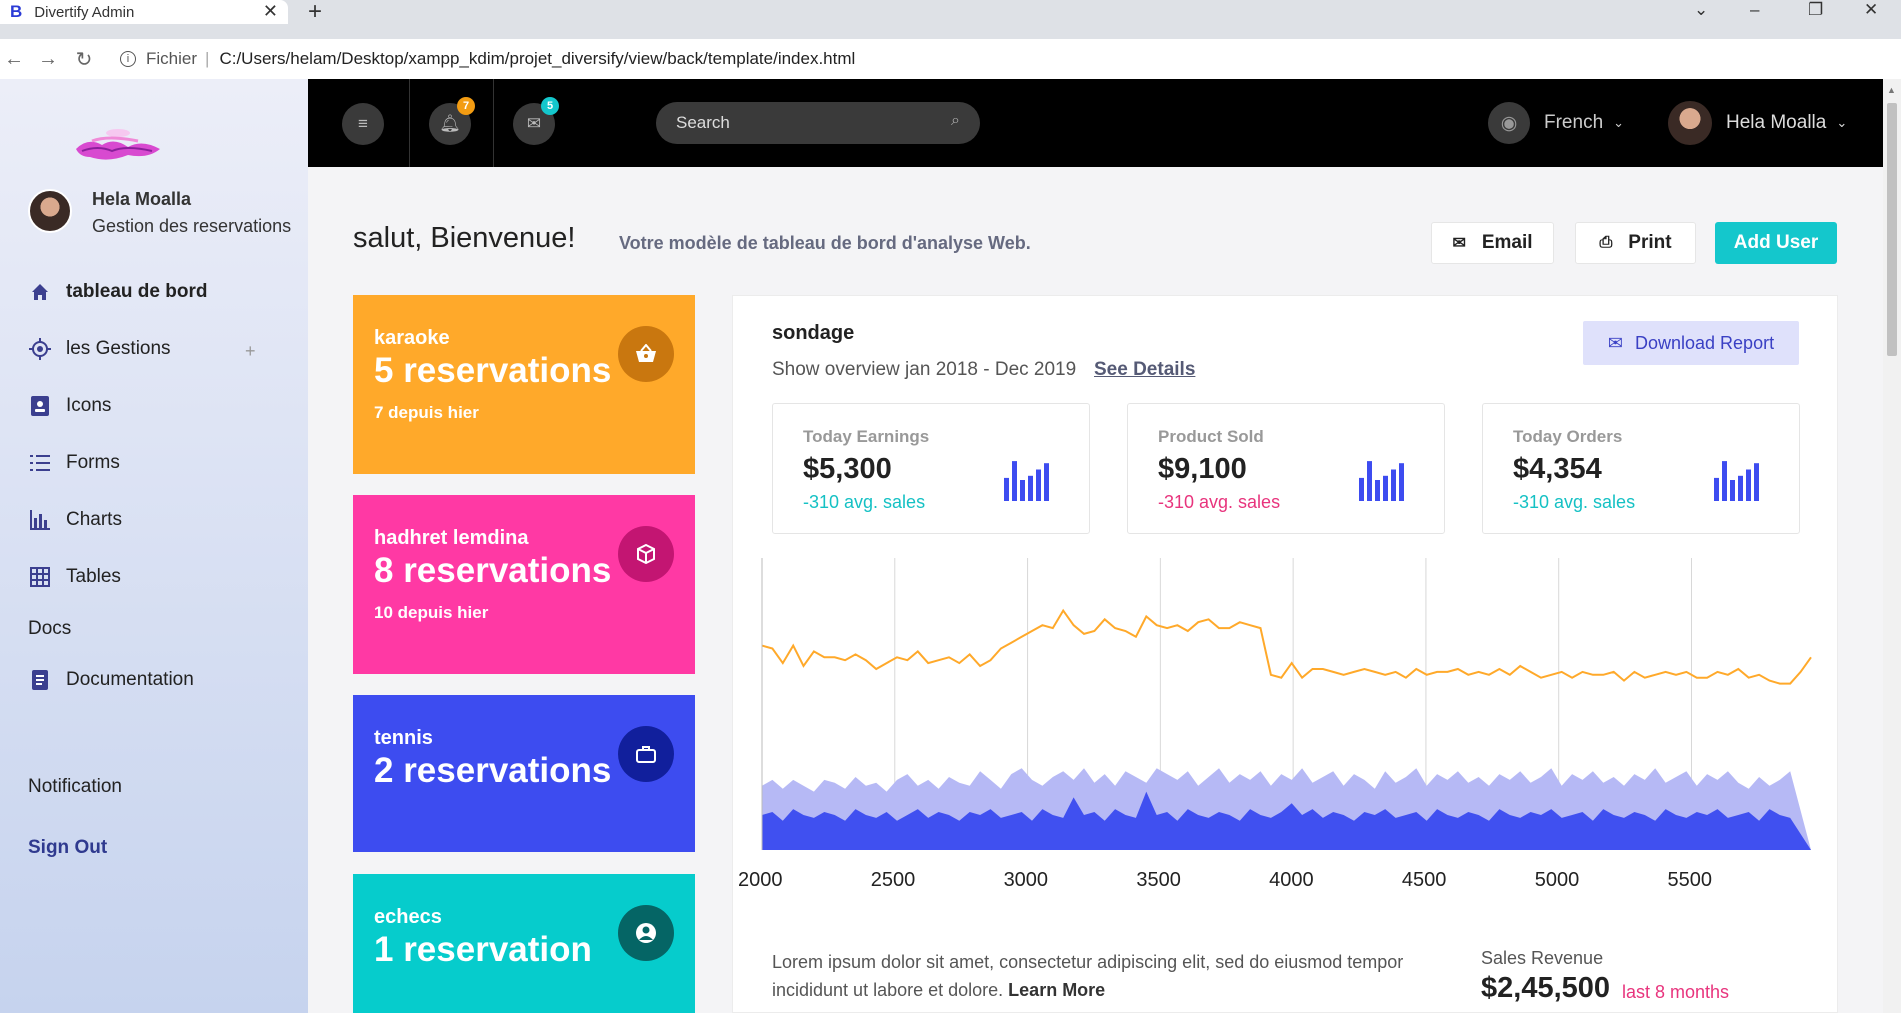  Describe the element at coordinates (1056, 990) in the screenshot. I see `learn-more-link: Learn More` at that location.